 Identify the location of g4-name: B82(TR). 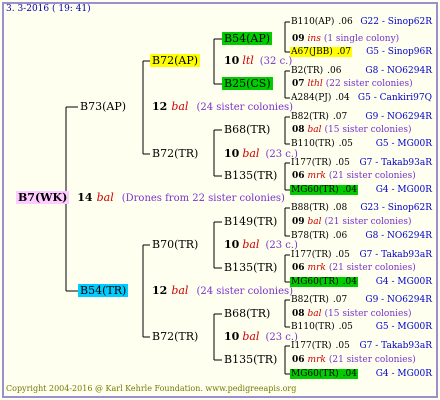
(310, 300).